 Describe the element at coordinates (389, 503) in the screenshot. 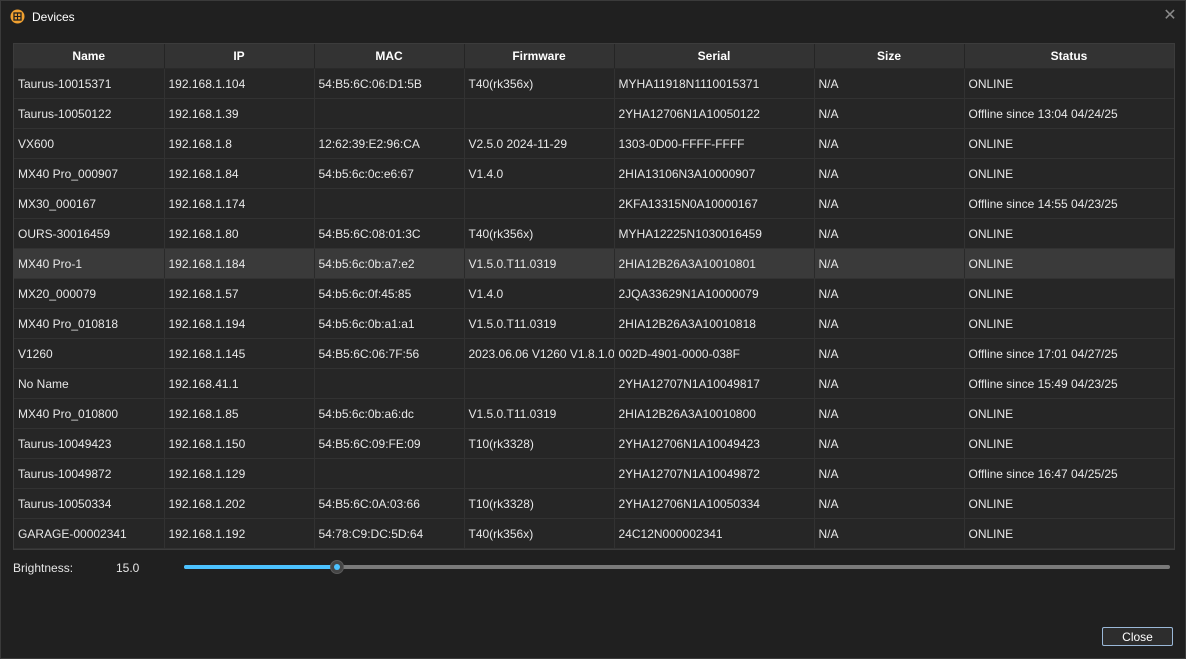

I see `cell-mac: 54:B5:6C:0A:03:66` at that location.